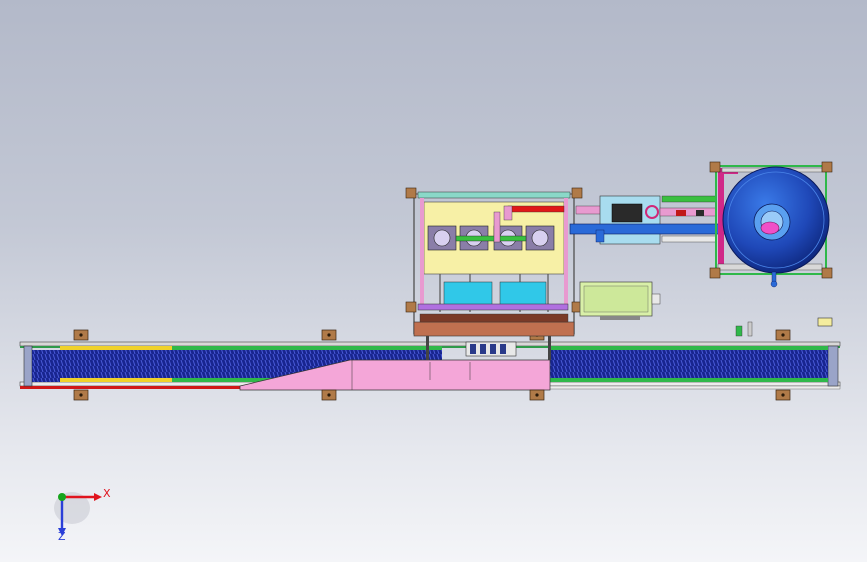 This screenshot has height=562, width=867. What do you see at coordinates (627, 213) in the screenshot?
I see `pump-motor` at bounding box center [627, 213].